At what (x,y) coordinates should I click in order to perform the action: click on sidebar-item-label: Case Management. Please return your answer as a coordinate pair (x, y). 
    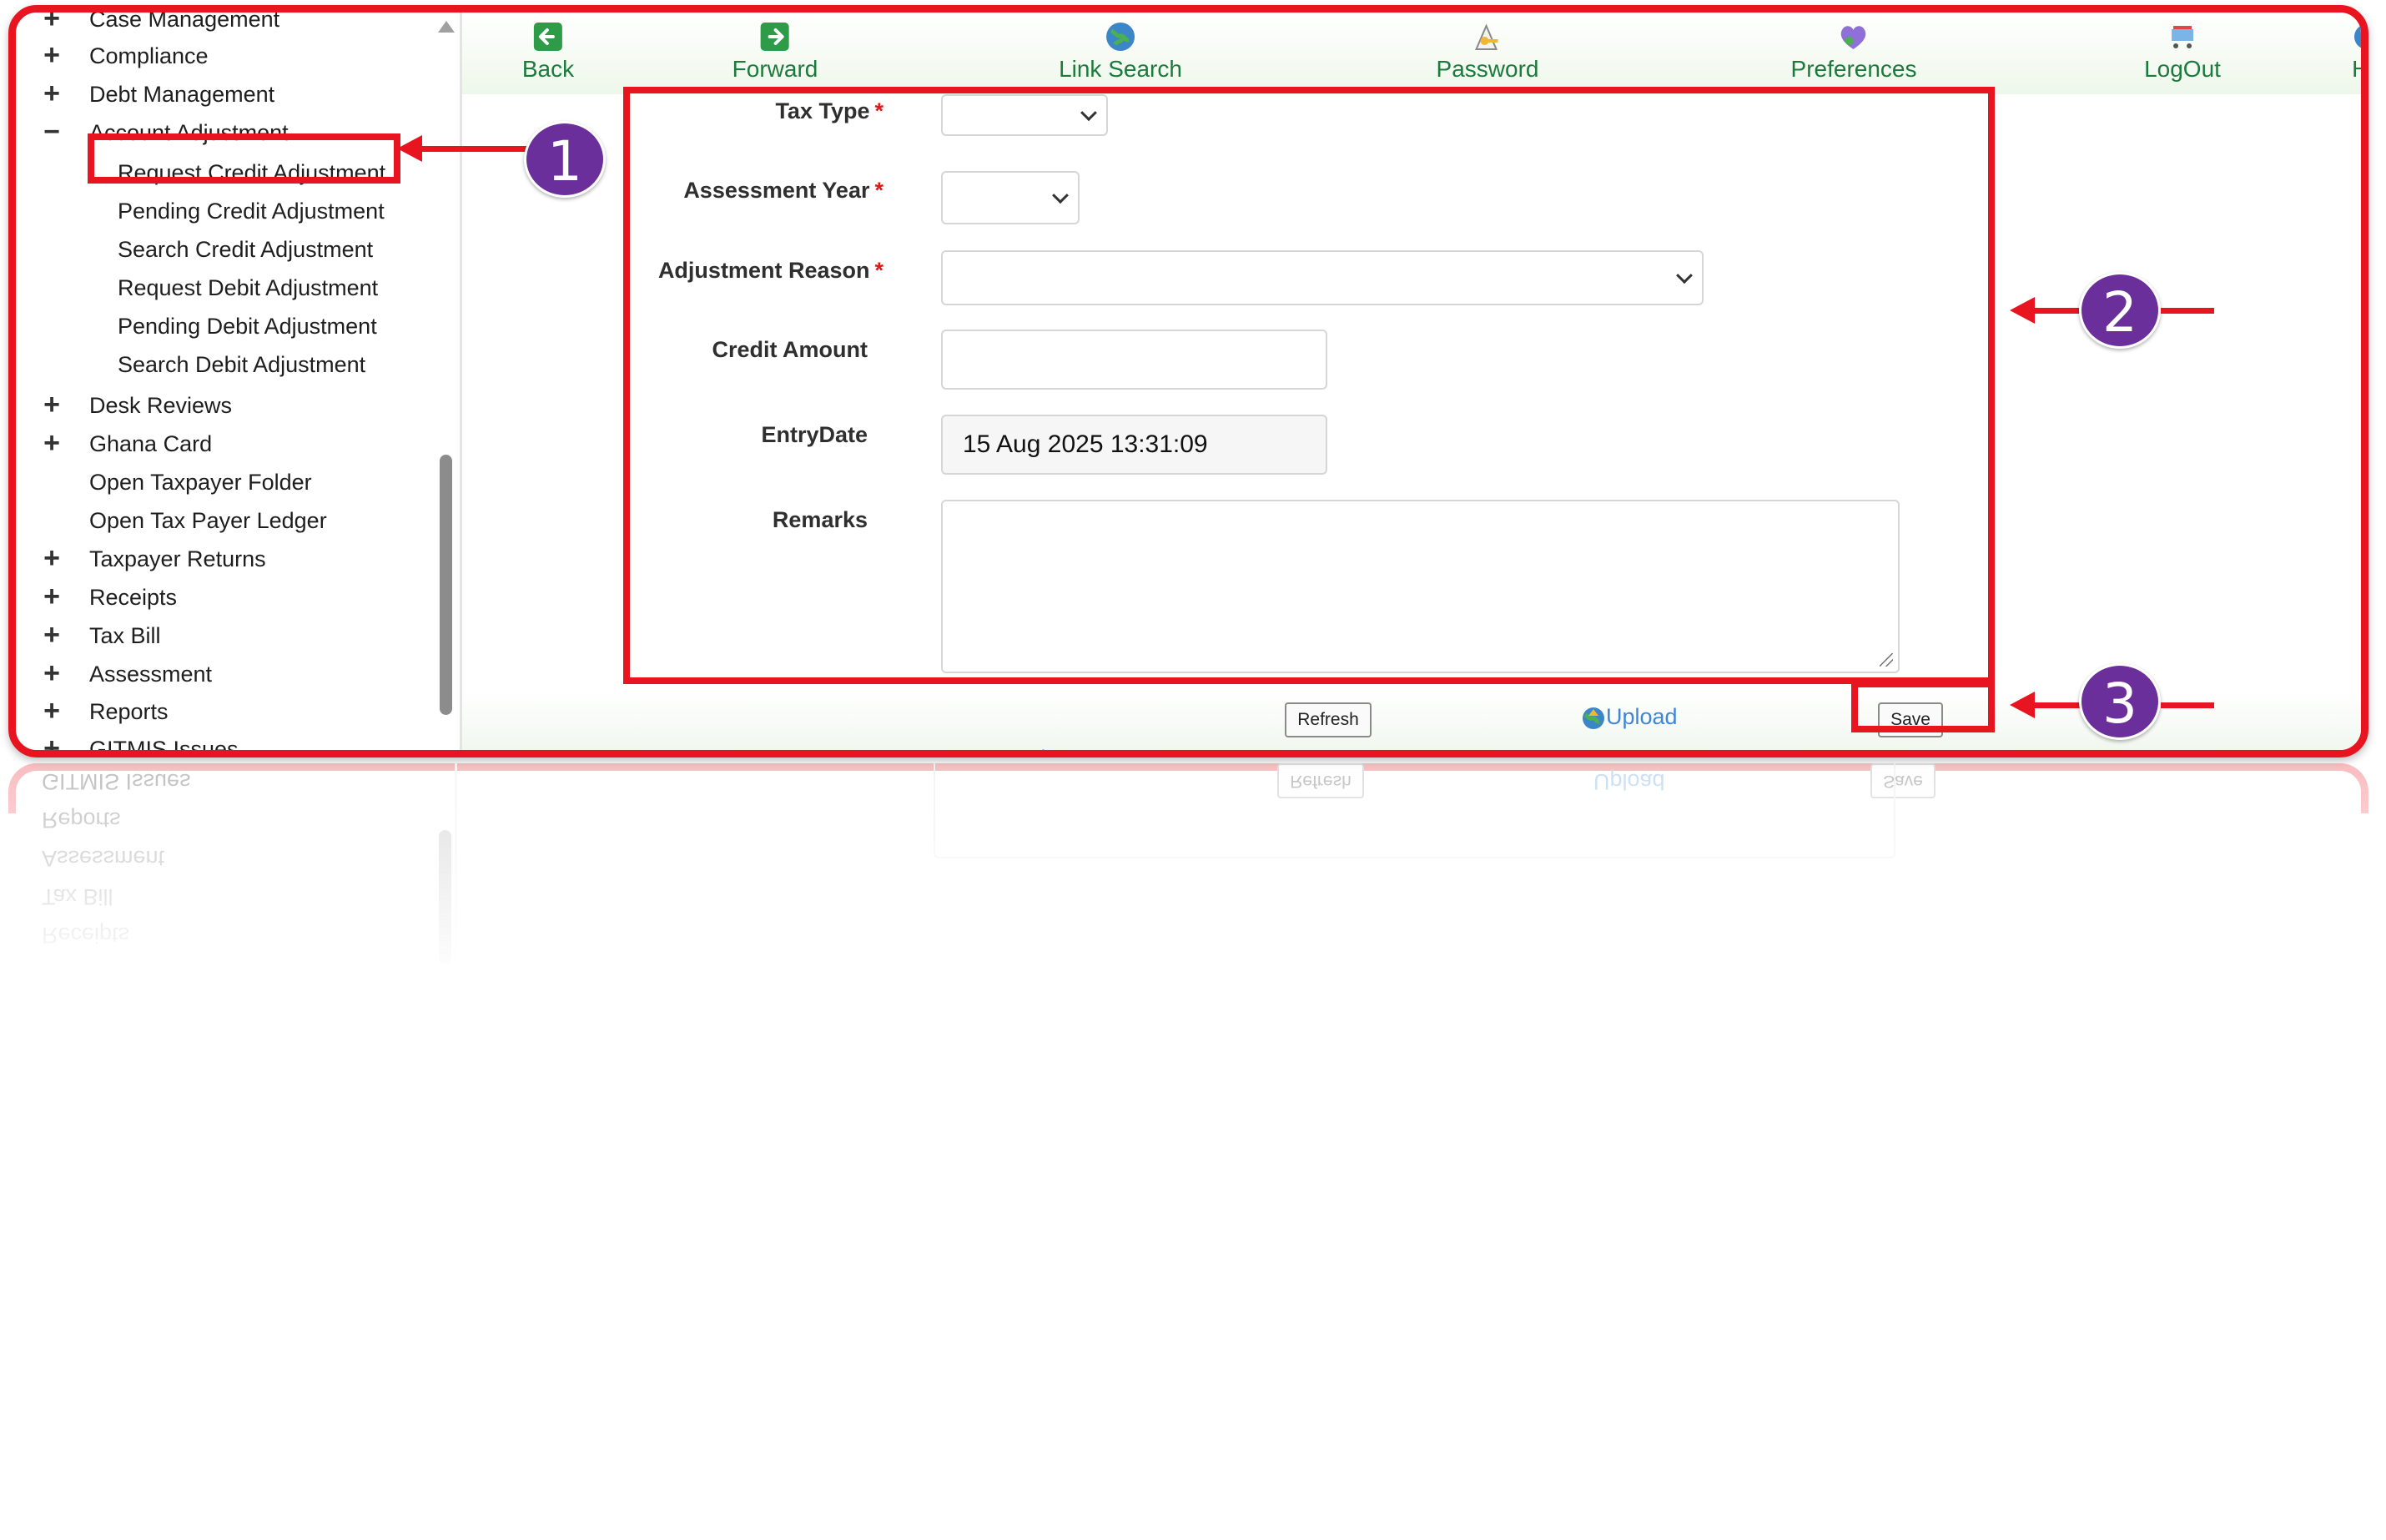
    Looking at the image, I should click on (184, 19).